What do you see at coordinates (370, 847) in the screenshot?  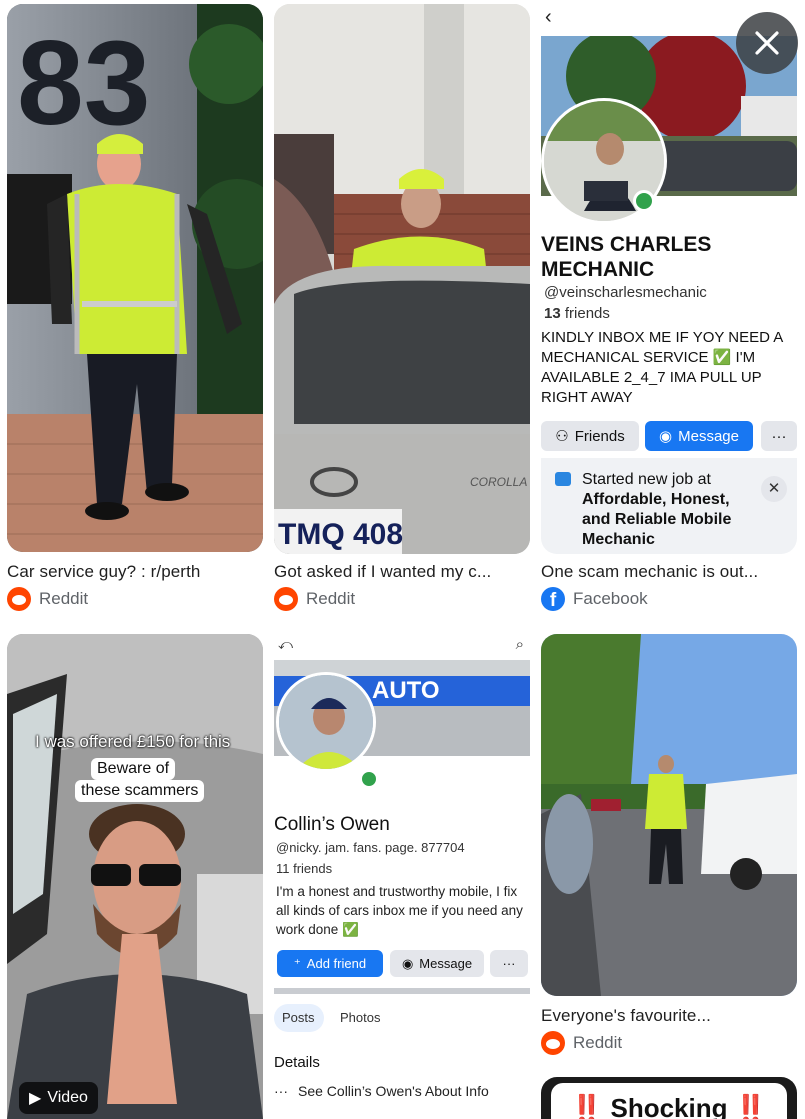 I see `profile-handle: @nicky. jam. fans. page. 877704` at bounding box center [370, 847].